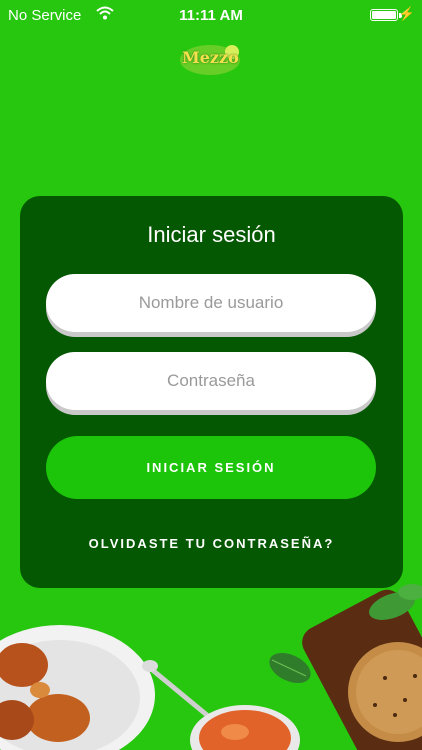  What do you see at coordinates (384, 15) in the screenshot?
I see `battery-icon` at bounding box center [384, 15].